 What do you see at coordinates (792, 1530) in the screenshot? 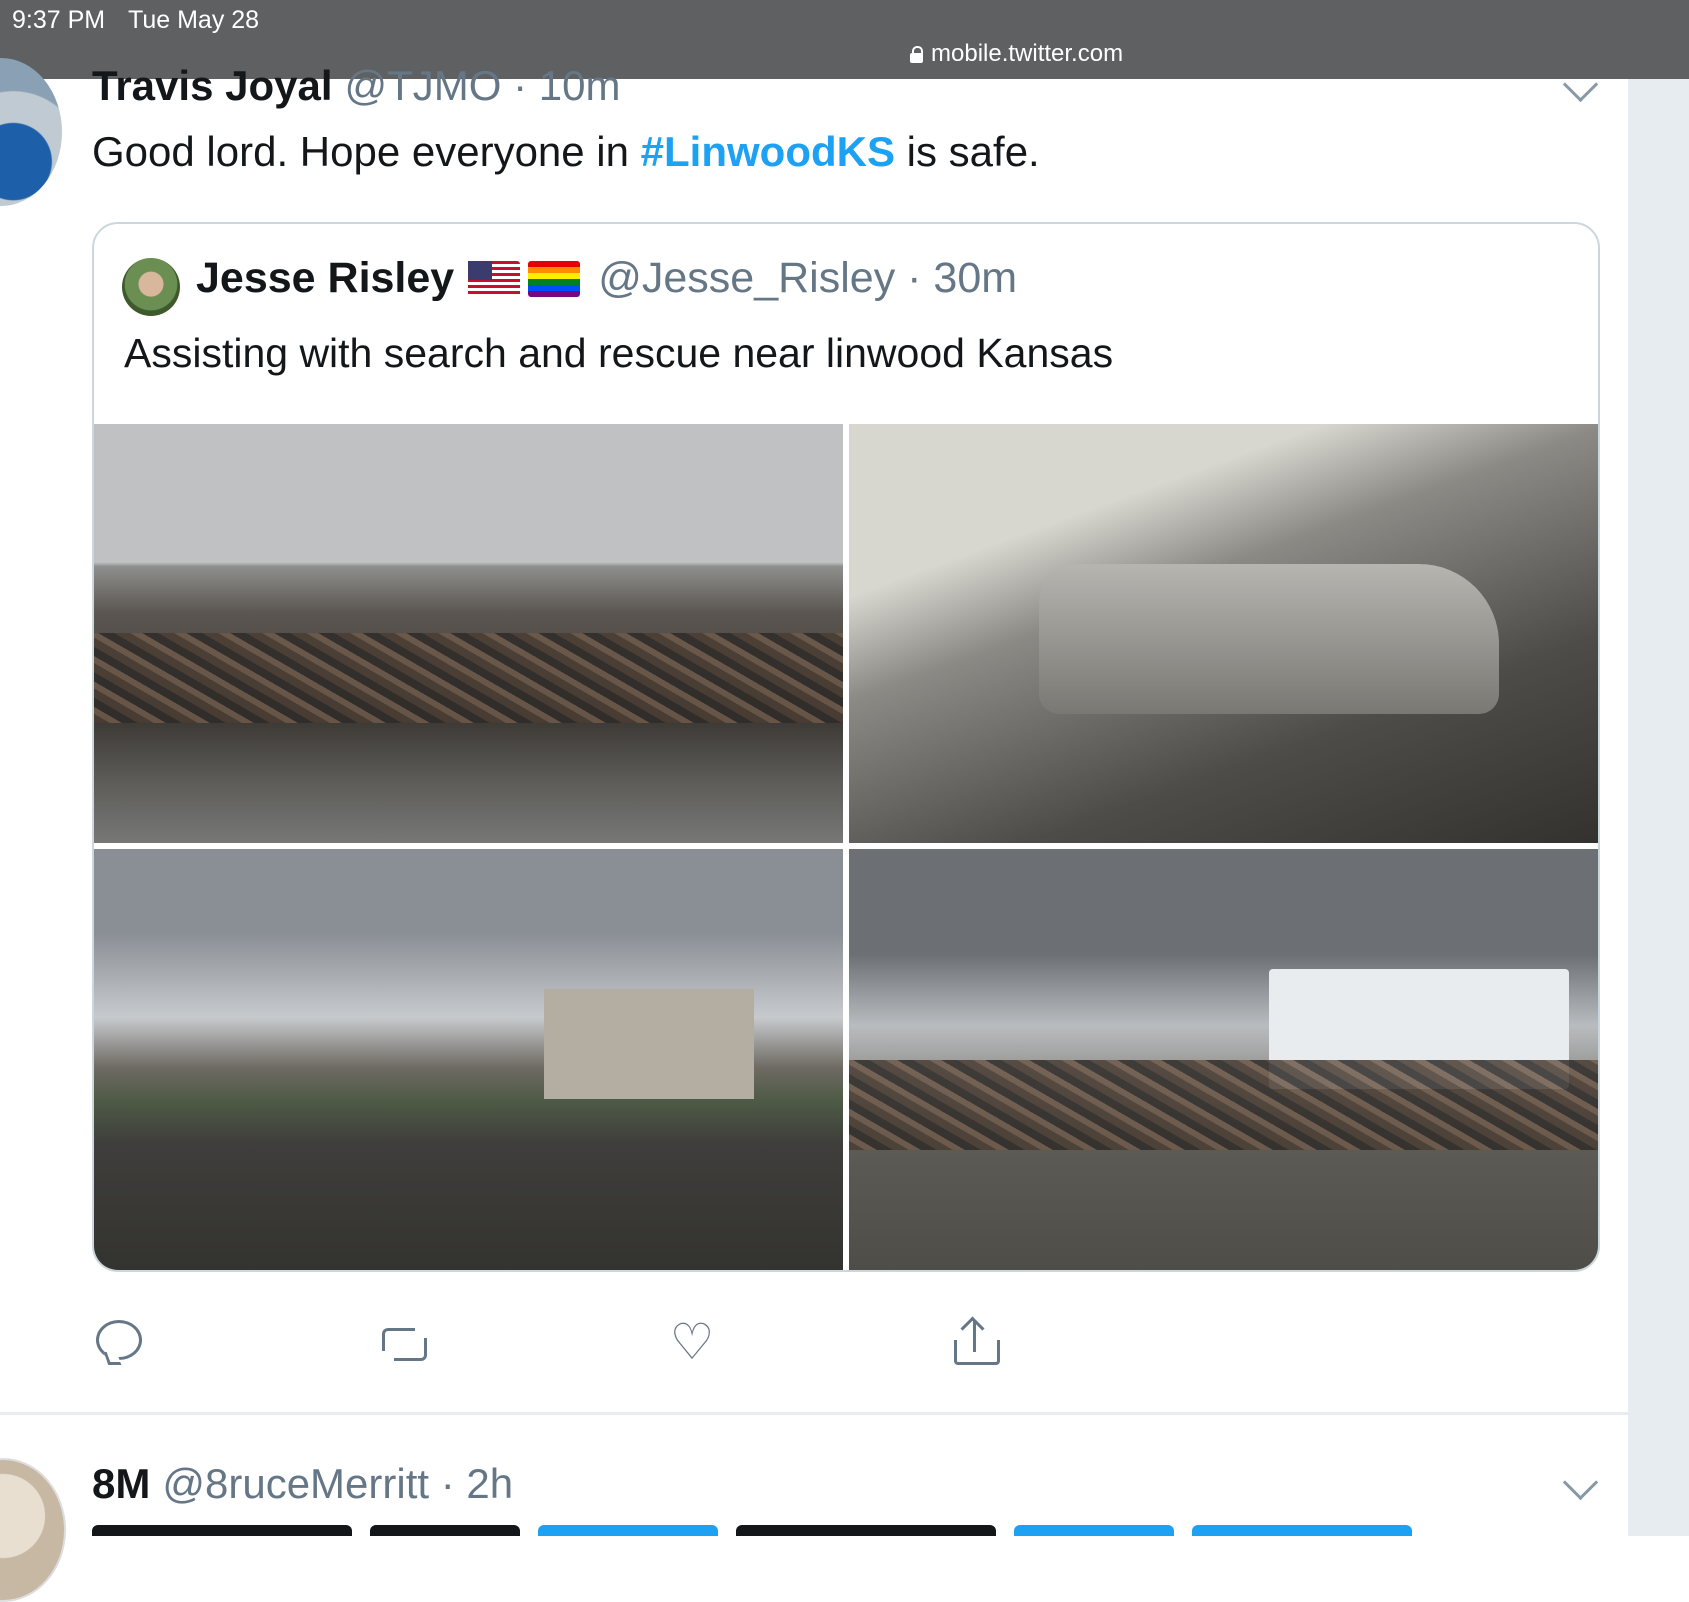
I see `tweet-text-cutoff` at bounding box center [792, 1530].